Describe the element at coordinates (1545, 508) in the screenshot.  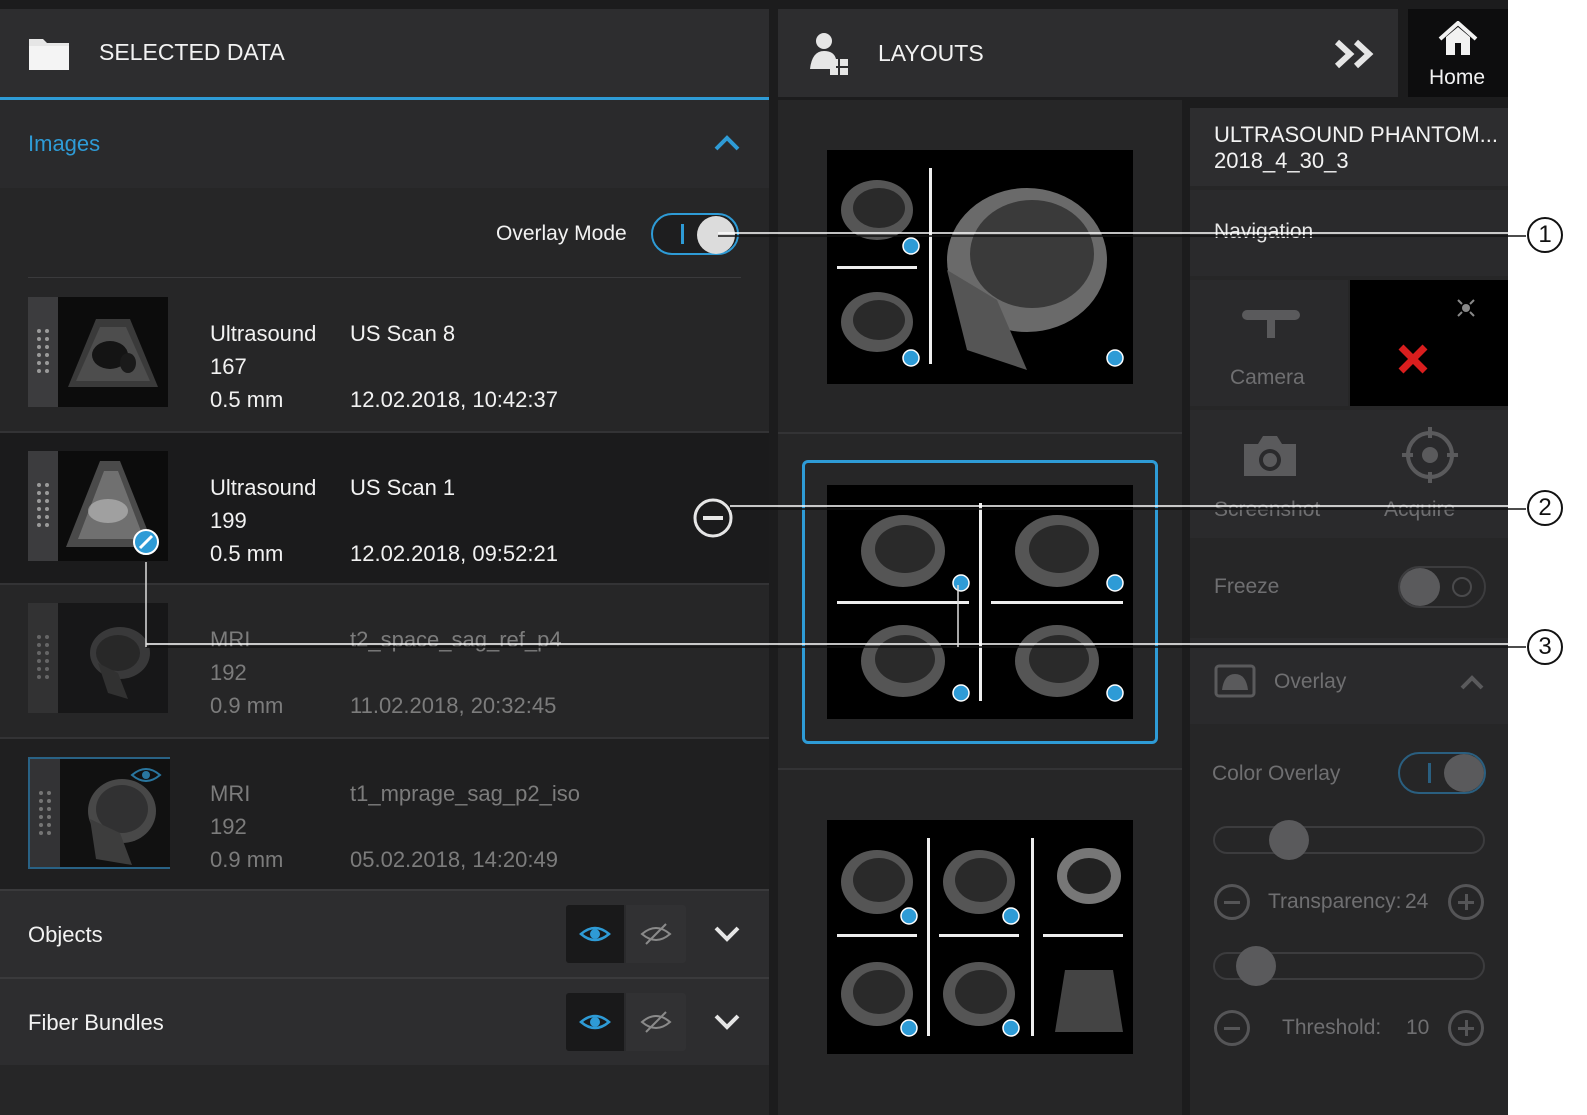
I see `callout-marker-2: 2` at that location.